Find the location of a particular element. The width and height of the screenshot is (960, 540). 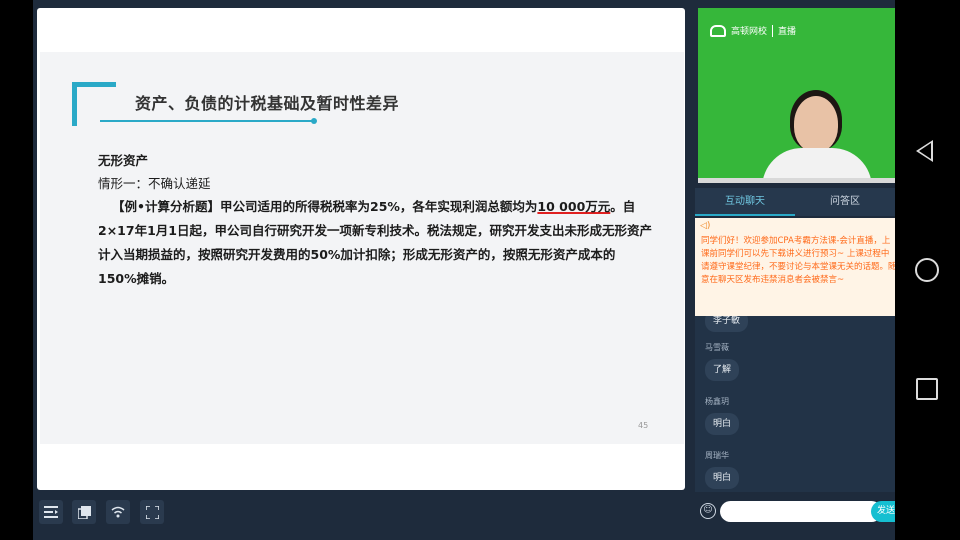

wifi-icon is located at coordinates (118, 512).